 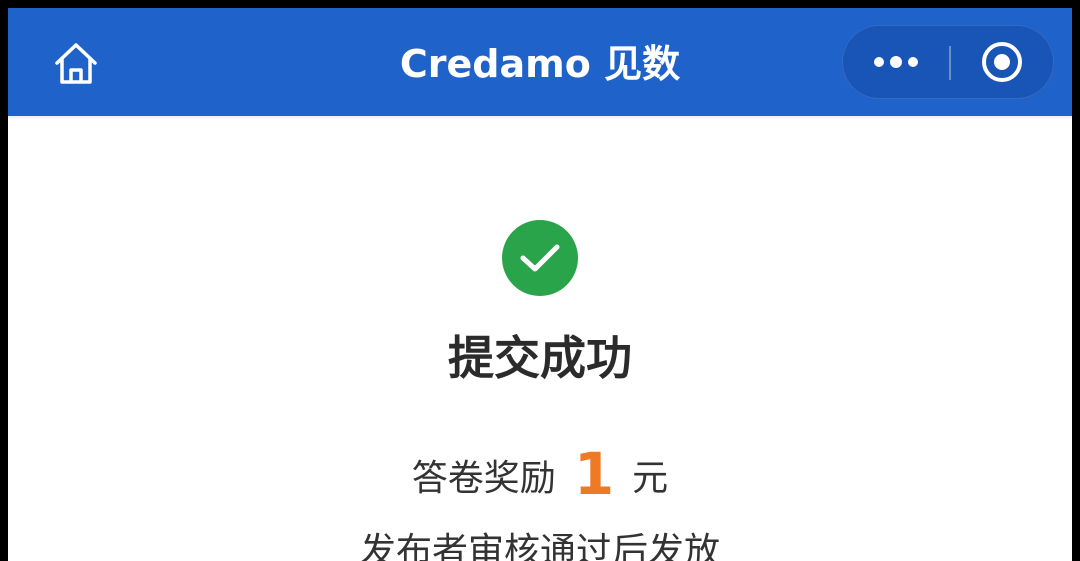 What do you see at coordinates (594, 474) in the screenshot?
I see `reward-amount: 1` at bounding box center [594, 474].